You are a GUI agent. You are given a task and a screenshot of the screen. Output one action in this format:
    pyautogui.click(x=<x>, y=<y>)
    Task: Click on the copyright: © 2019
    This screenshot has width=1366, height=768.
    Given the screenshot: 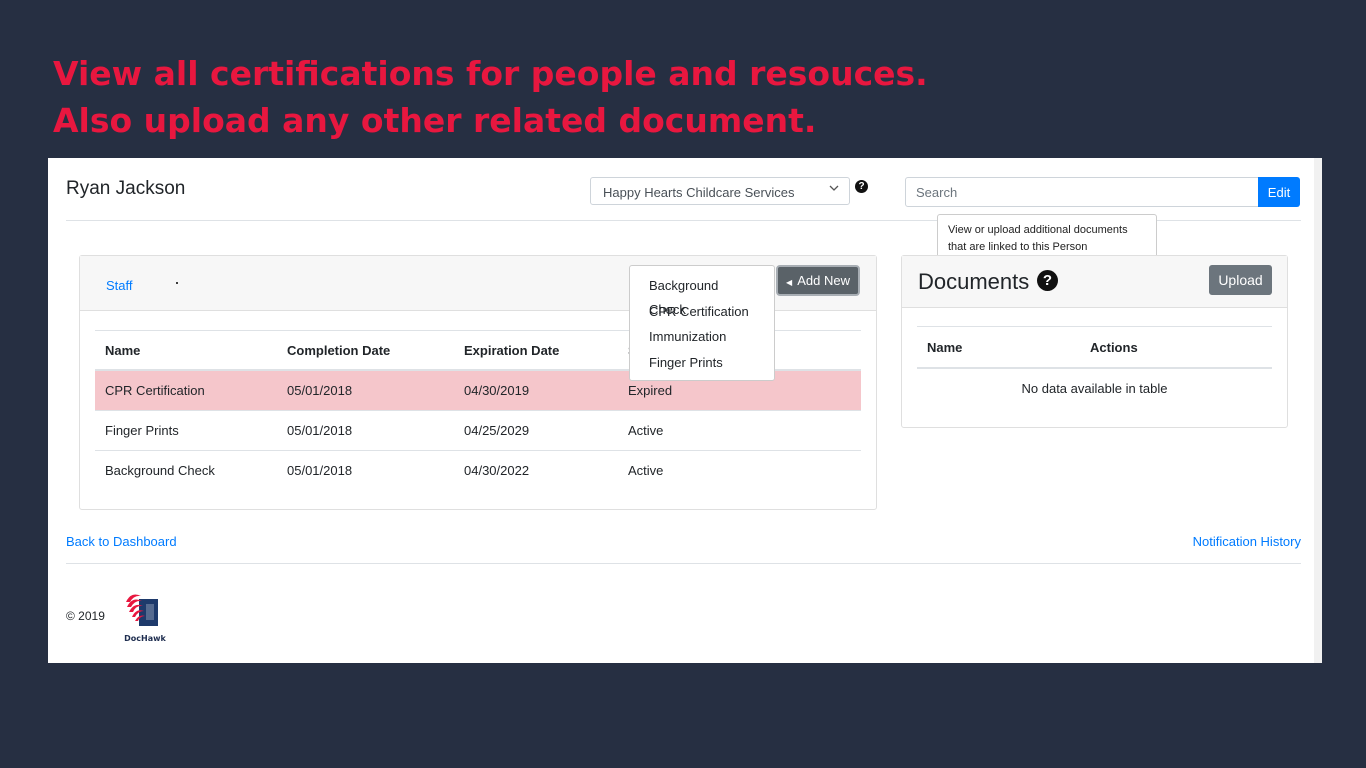 What is the action you would take?
    pyautogui.click(x=85, y=616)
    